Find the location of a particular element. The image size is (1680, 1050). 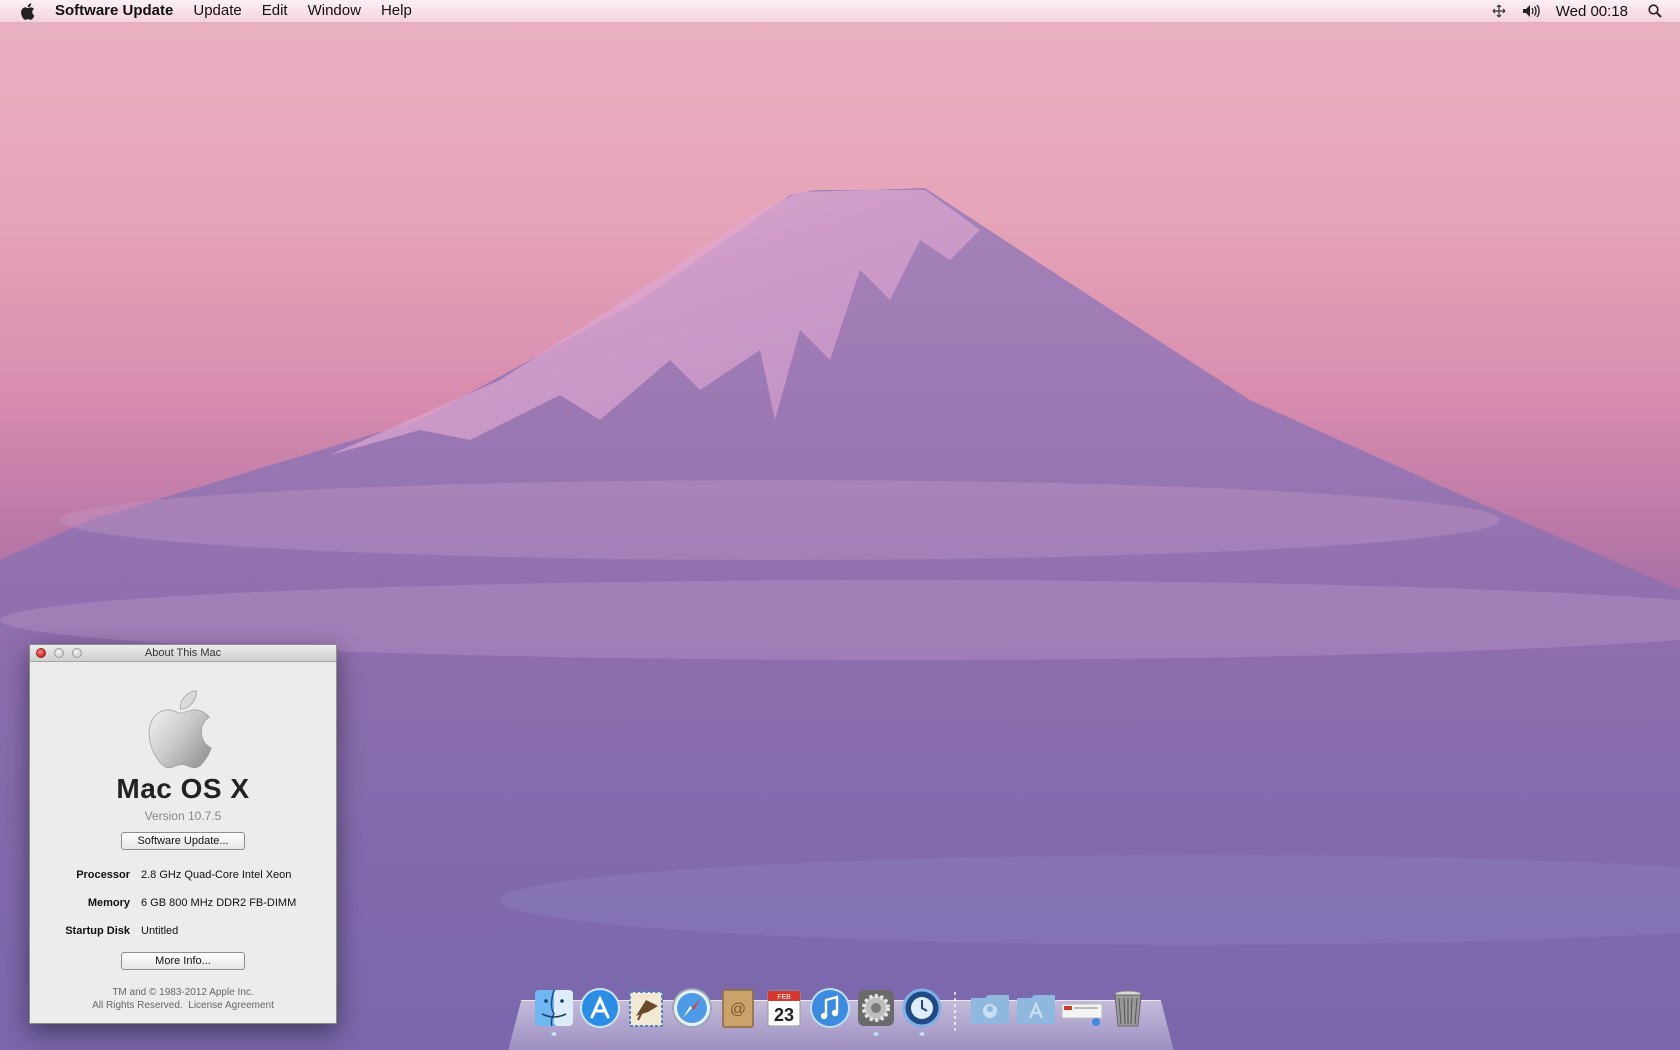

finder-running-indicator is located at coordinates (554, 1034).